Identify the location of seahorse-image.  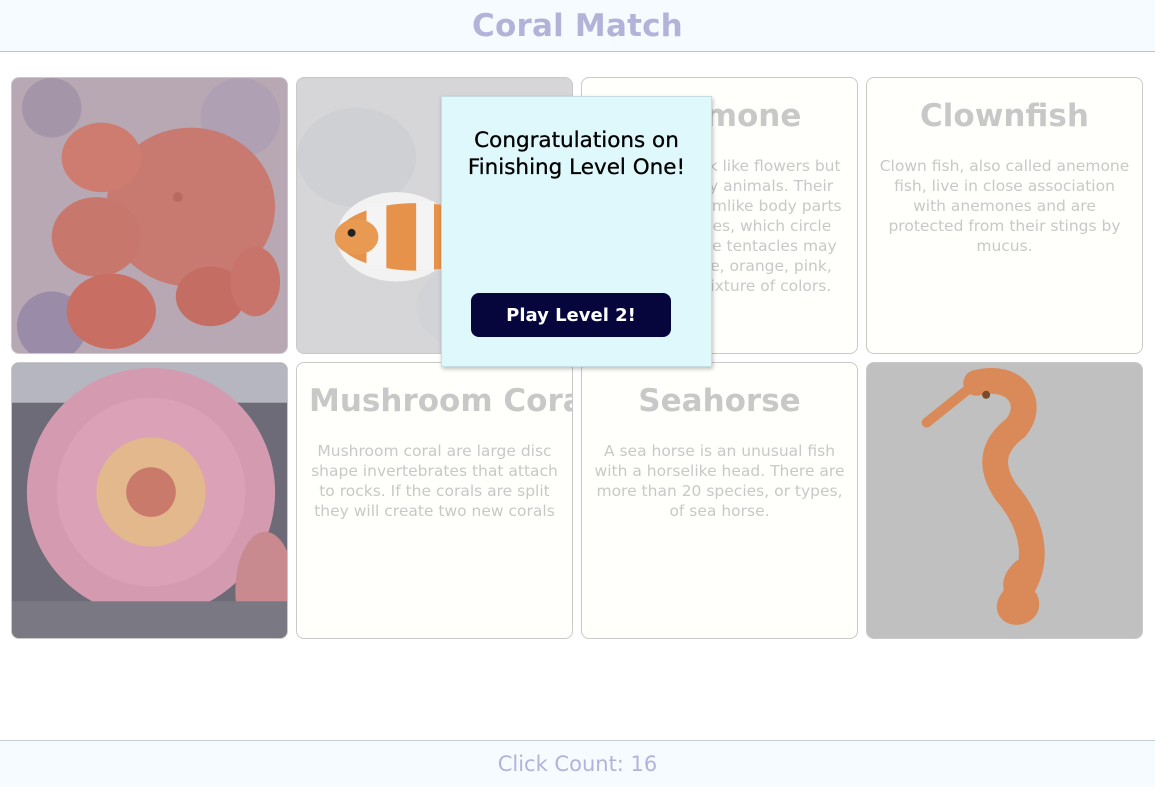
(1004, 500).